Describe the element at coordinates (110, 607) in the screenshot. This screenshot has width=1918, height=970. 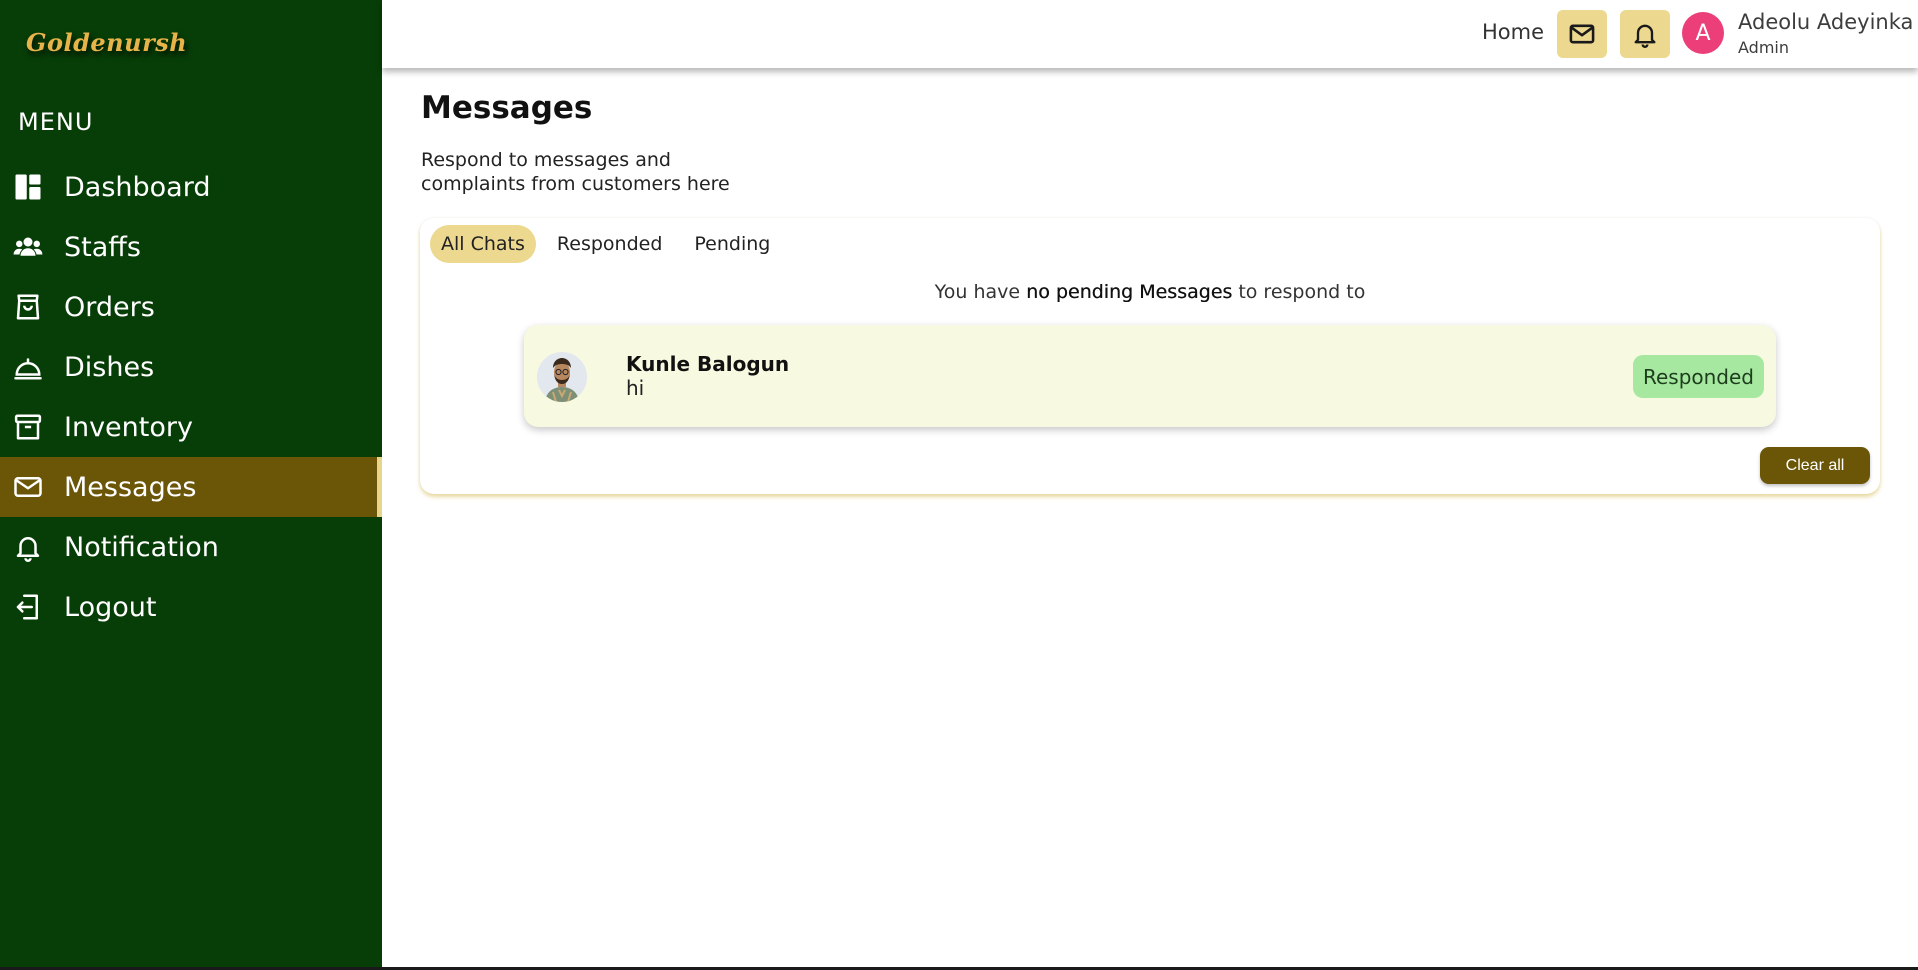
I see `sidebar-item-label: Logout` at that location.